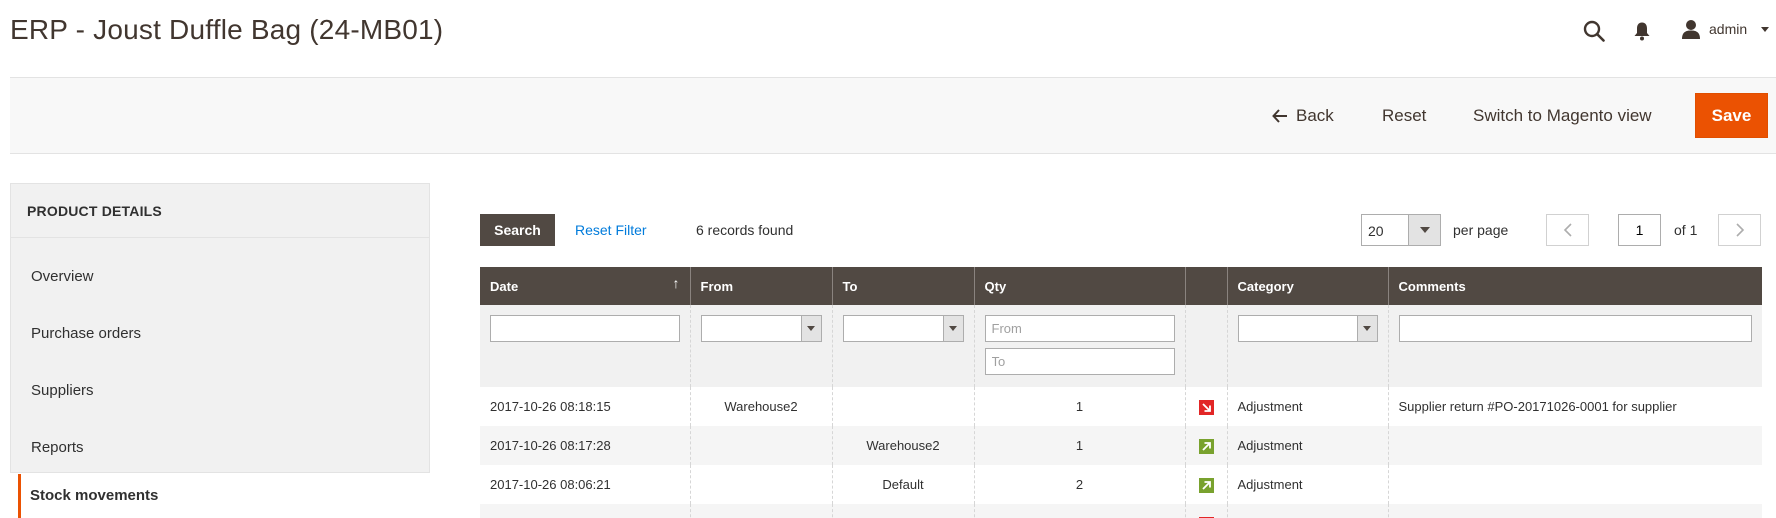  I want to click on column-header-direction, so click(1206, 286).